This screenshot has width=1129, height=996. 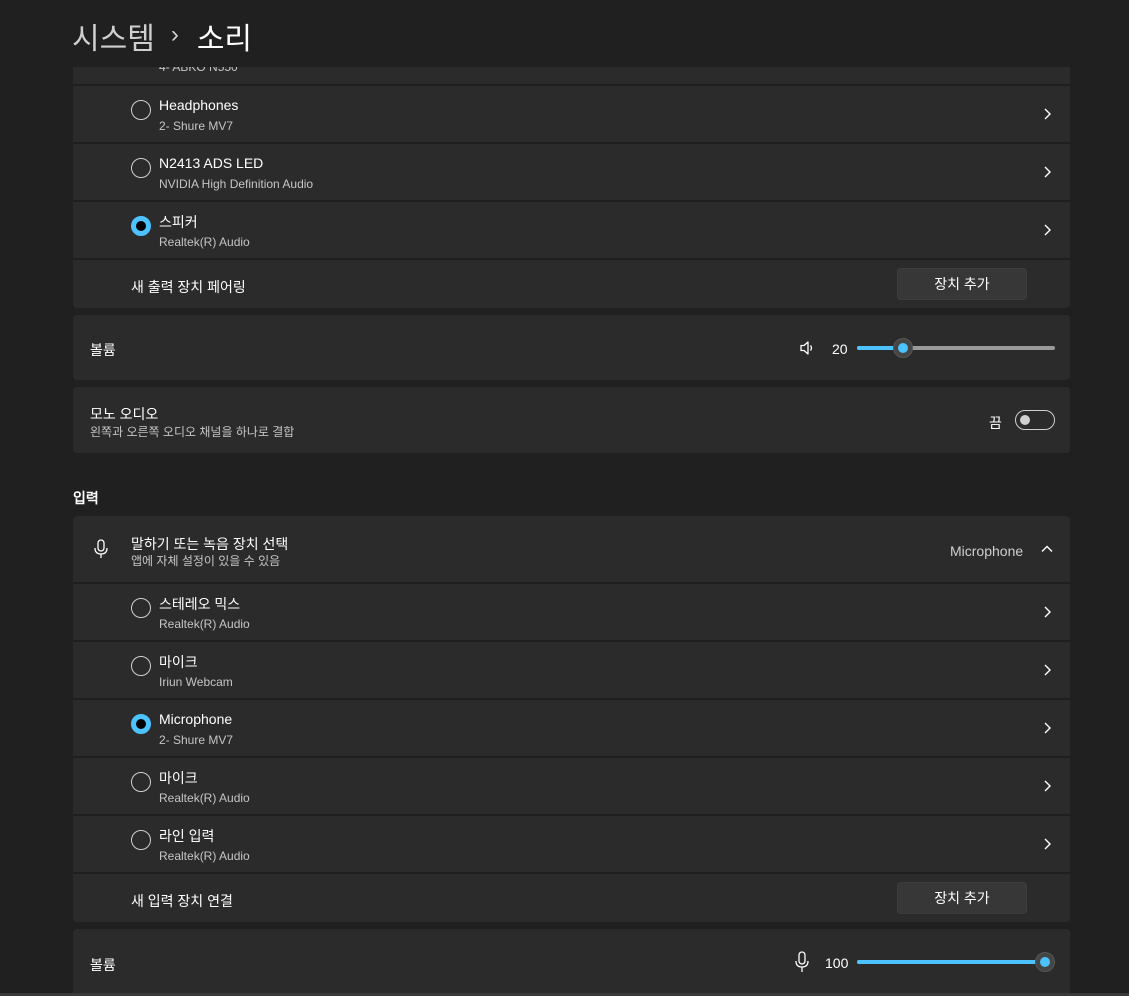 I want to click on input-section-title: 입력, so click(x=86, y=498).